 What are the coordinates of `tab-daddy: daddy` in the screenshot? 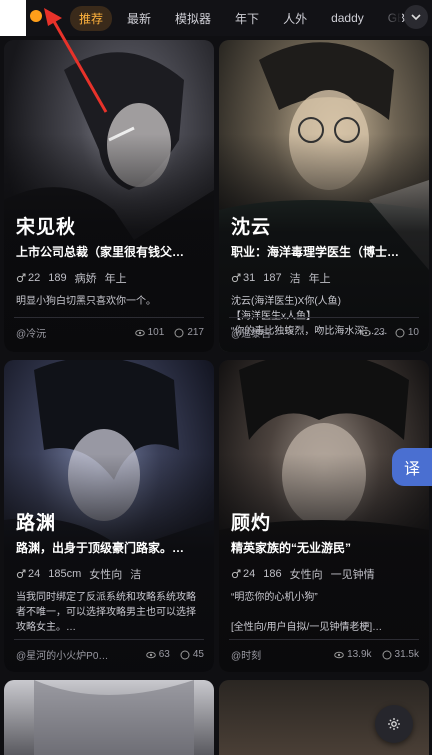 It's located at (347, 18).